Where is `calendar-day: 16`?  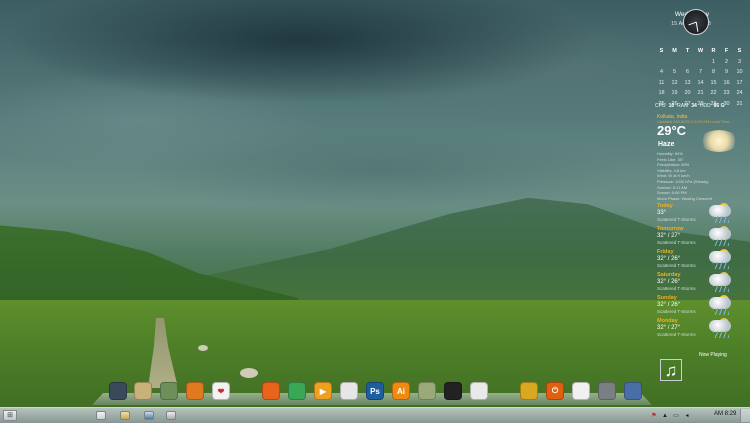
calendar-day: 16 is located at coordinates (726, 83).